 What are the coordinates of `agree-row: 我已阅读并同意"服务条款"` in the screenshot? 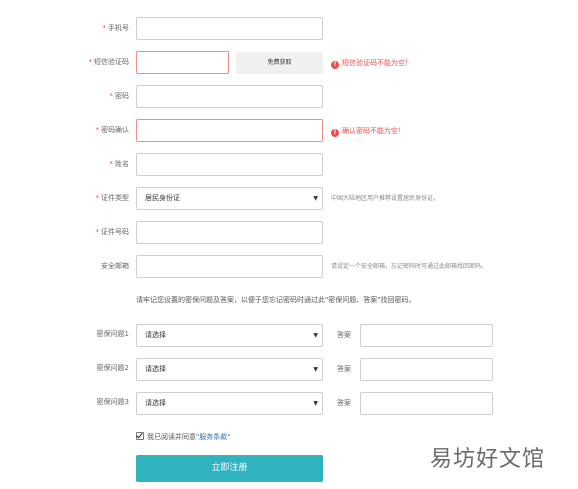 It's located at (183, 437).